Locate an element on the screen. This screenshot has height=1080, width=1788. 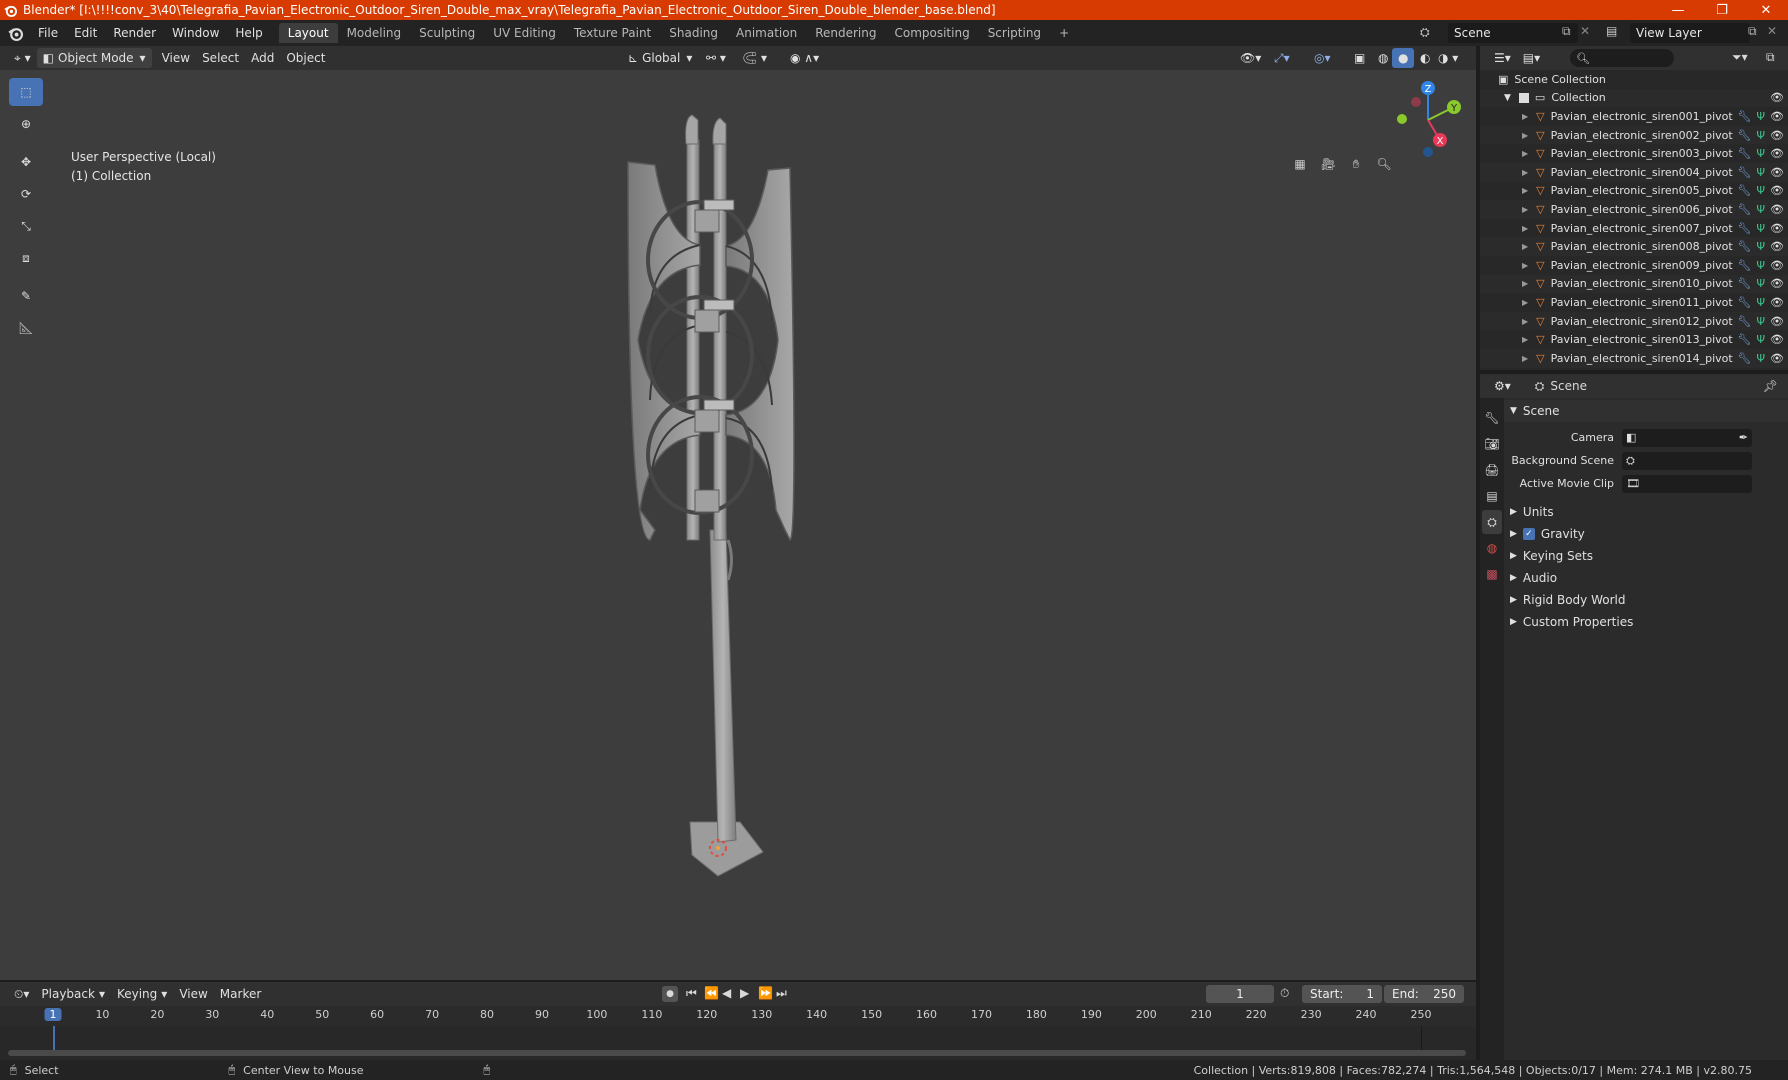
gravity-checkbox: ✓ is located at coordinates (1528, 534).